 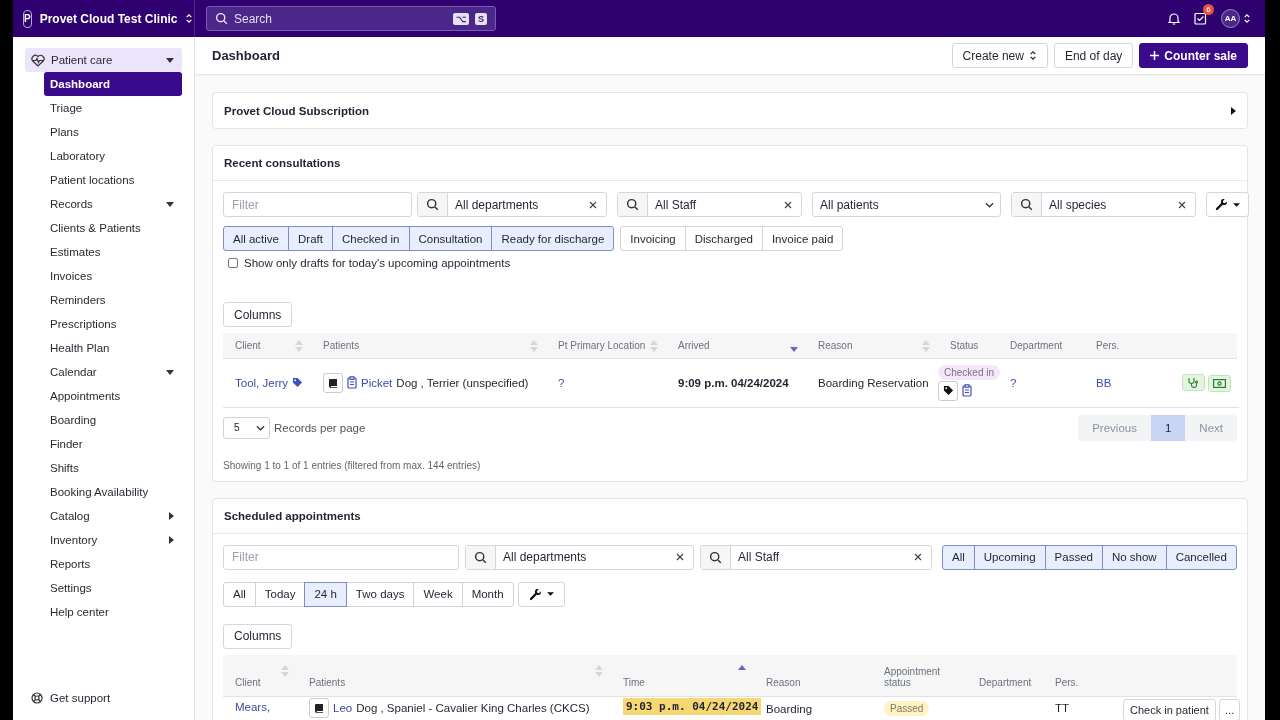 What do you see at coordinates (113, 252) in the screenshot?
I see `sidebar-item: Estimates` at bounding box center [113, 252].